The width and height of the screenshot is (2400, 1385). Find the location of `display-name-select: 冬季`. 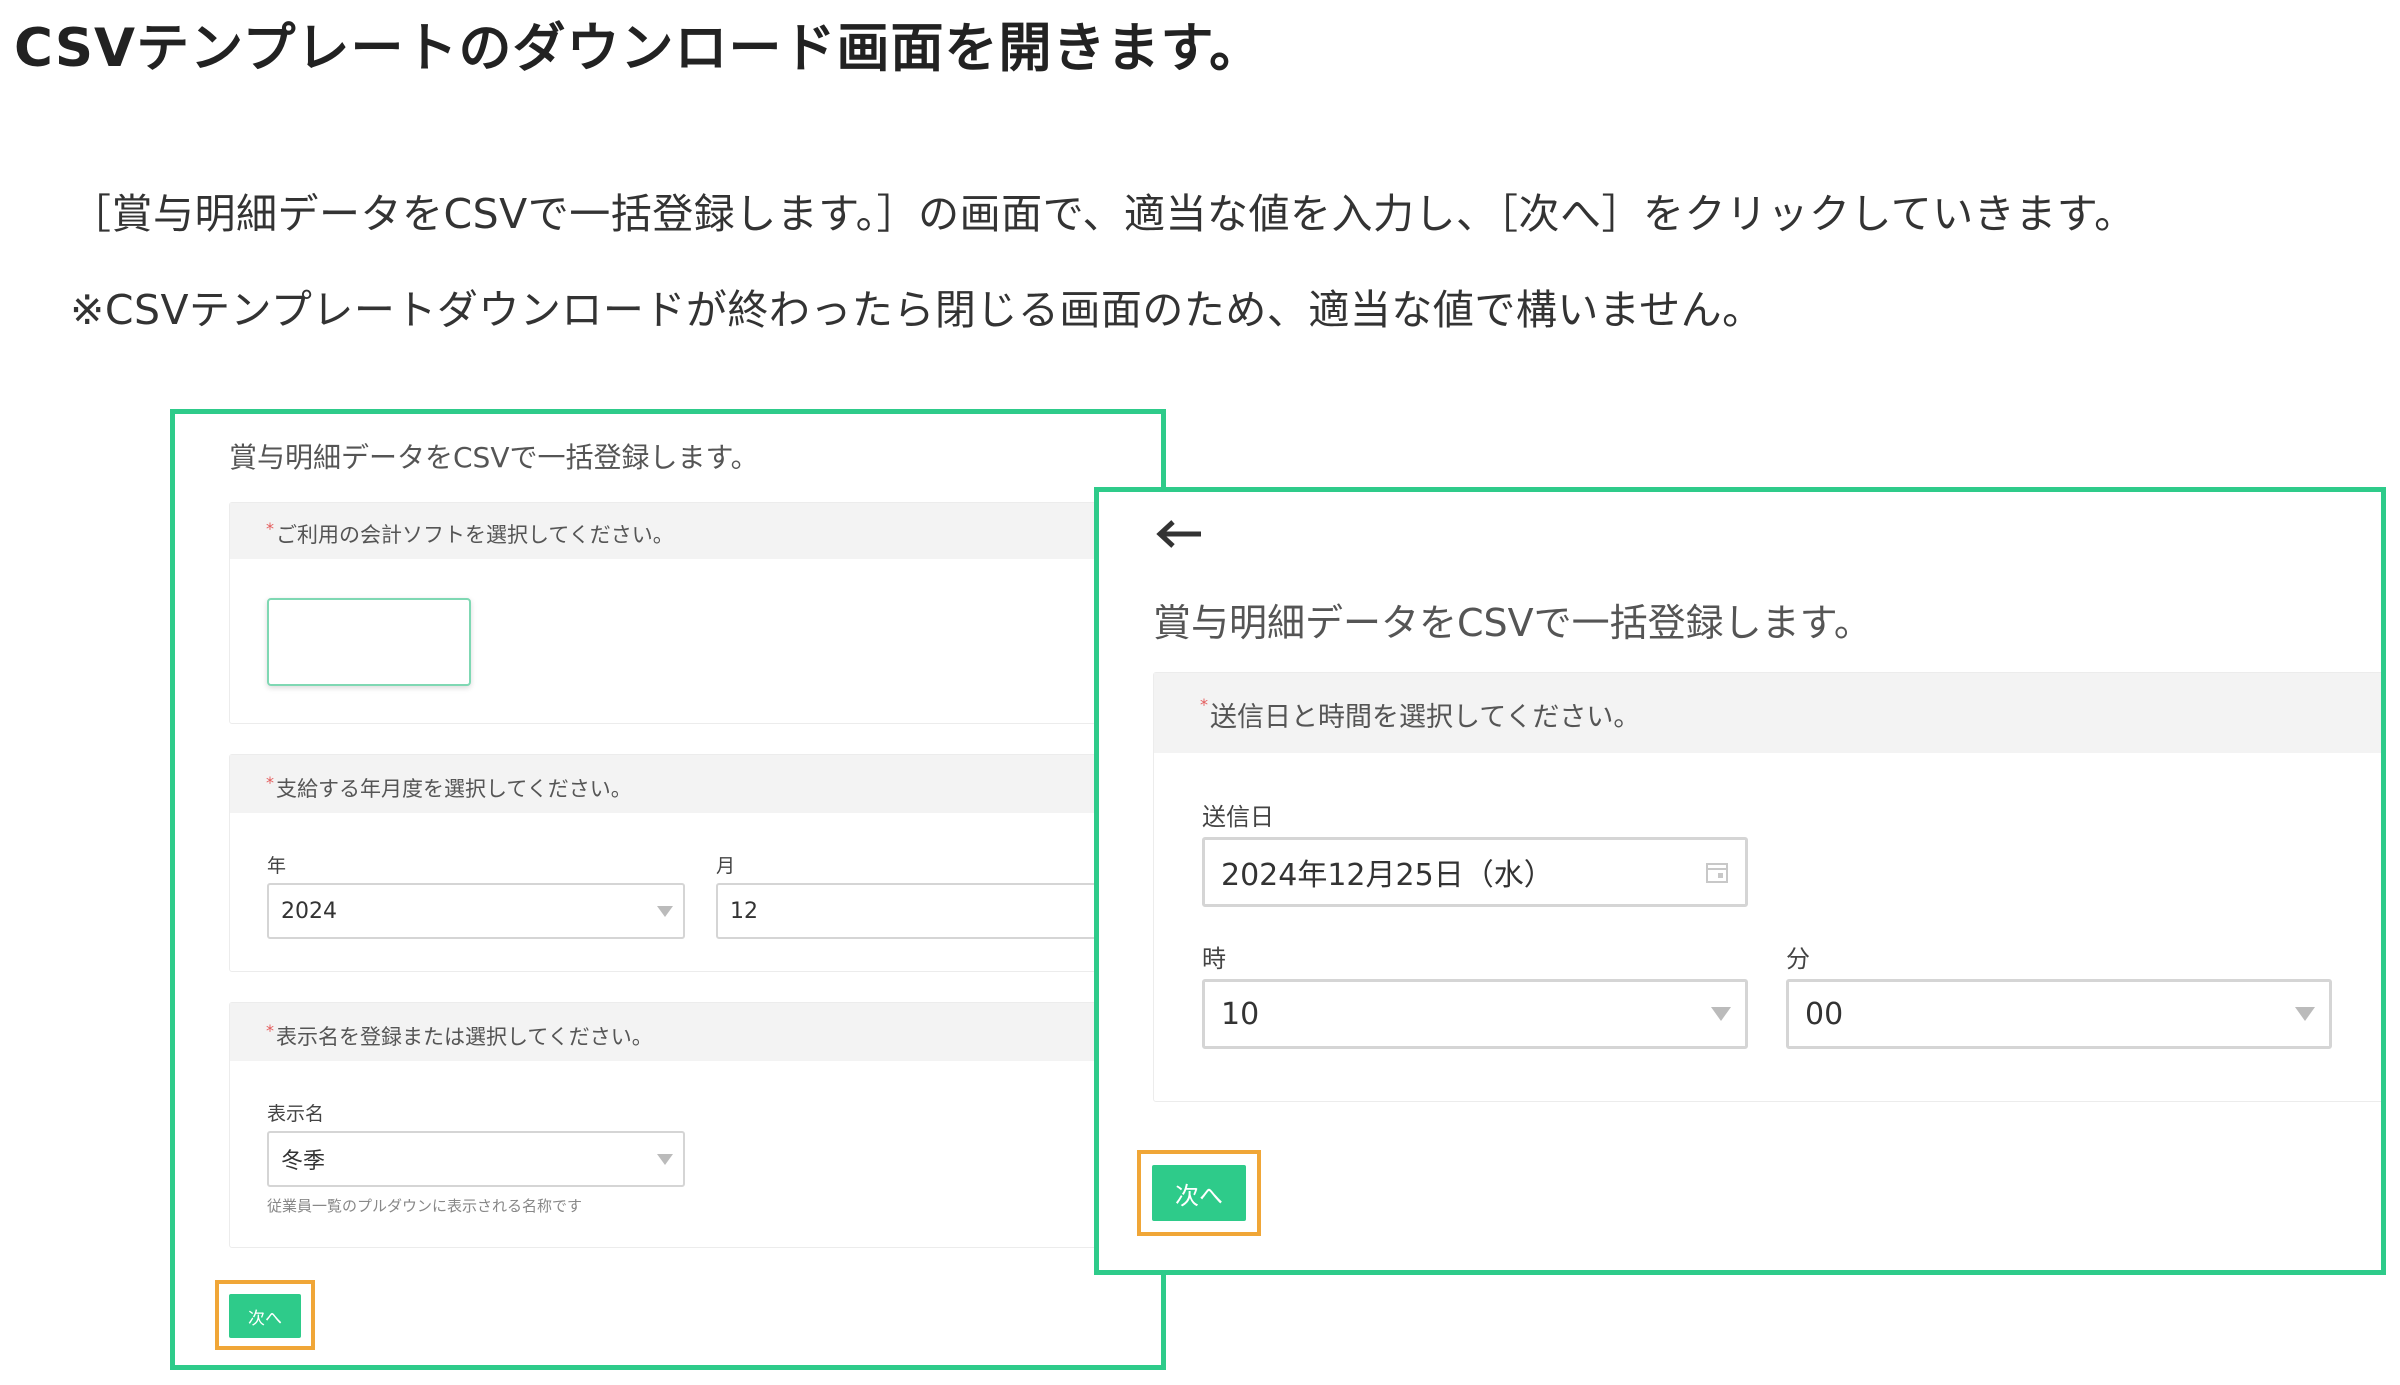

display-name-select: 冬季 is located at coordinates (476, 1159).